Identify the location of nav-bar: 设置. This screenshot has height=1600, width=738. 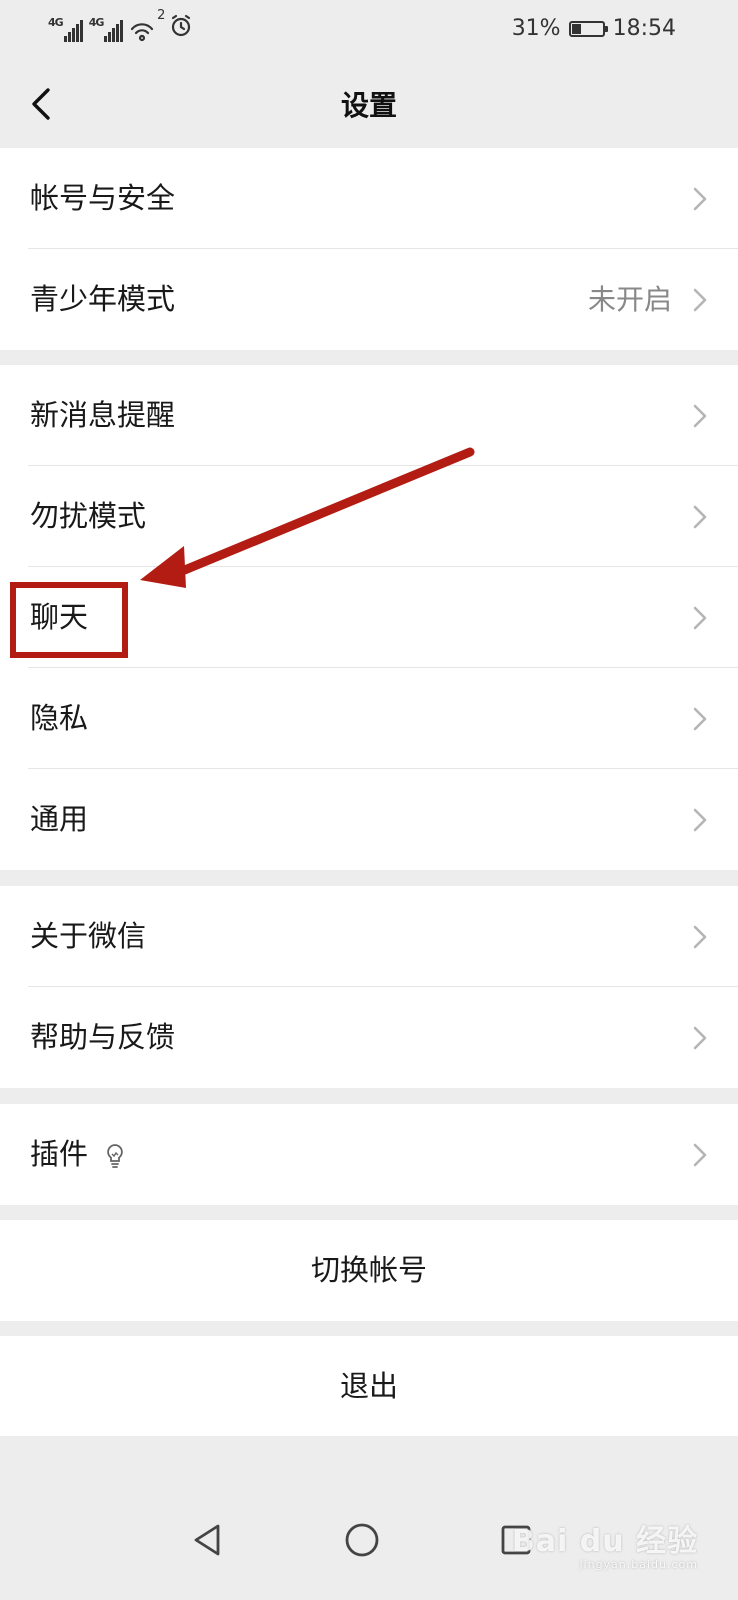
(369, 104).